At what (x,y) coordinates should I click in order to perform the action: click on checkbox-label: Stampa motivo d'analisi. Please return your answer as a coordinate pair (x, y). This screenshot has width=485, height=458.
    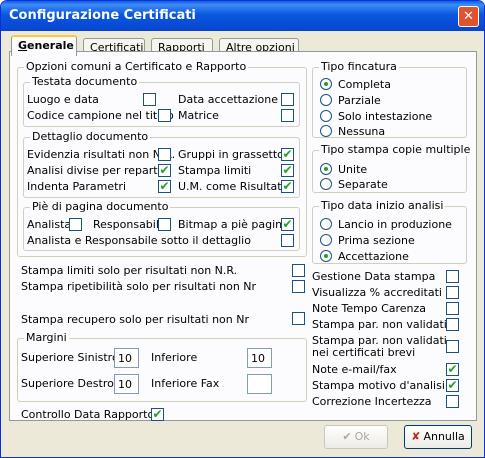
    Looking at the image, I should click on (378, 385).